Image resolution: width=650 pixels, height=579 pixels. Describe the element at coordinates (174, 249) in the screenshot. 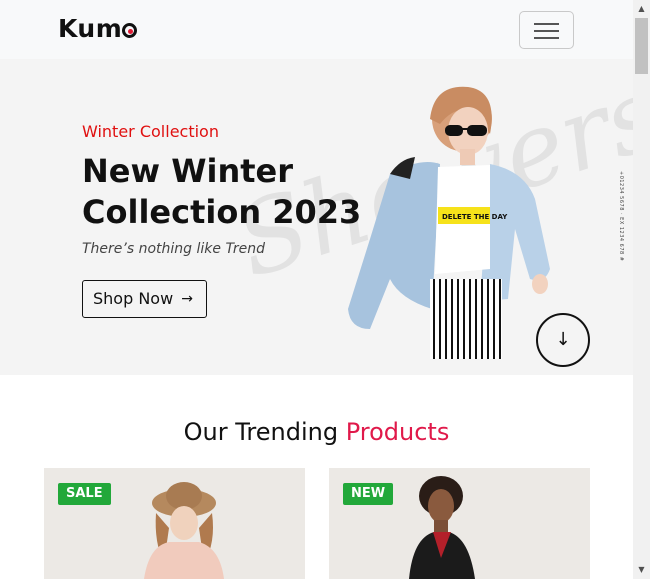

I see `hero-tagline: There’s nothing like Trend` at that location.